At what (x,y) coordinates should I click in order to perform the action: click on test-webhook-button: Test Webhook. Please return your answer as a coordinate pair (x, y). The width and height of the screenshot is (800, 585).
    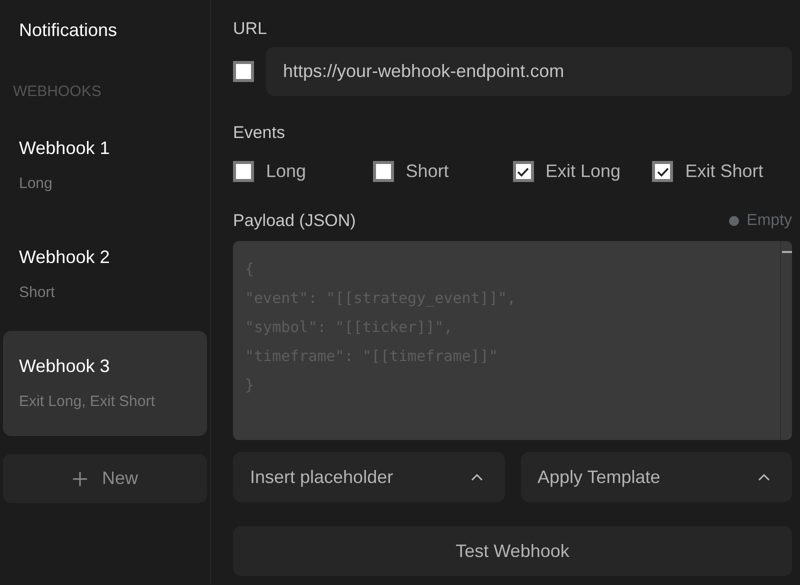
    Looking at the image, I should click on (512, 551).